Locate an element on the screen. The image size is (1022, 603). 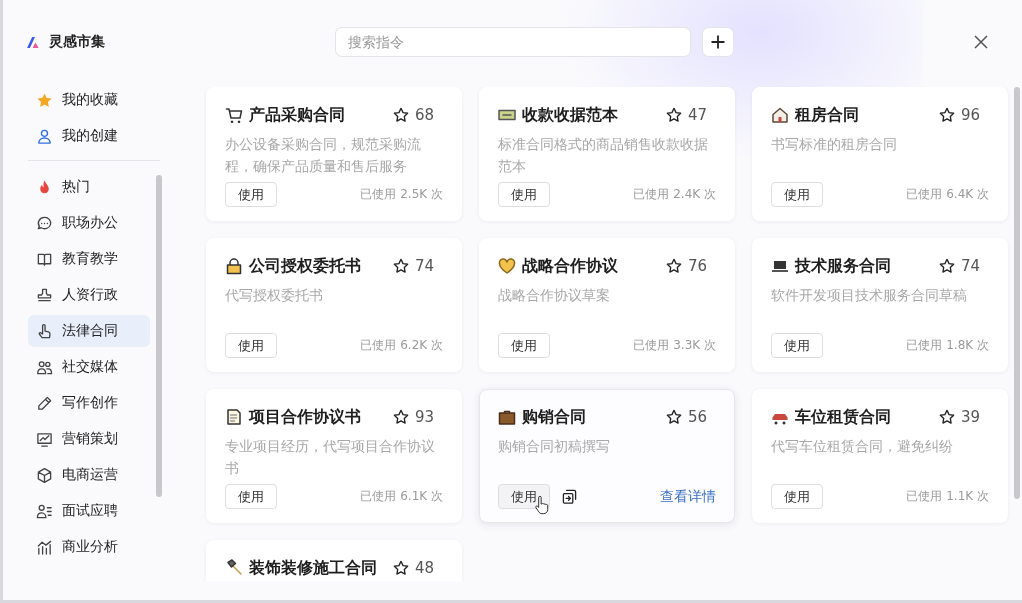
template-card: 技术服务合同 74 软件开发项目技术服务合同草稿 使用 已使用 1.8K 次 is located at coordinates (880, 305).